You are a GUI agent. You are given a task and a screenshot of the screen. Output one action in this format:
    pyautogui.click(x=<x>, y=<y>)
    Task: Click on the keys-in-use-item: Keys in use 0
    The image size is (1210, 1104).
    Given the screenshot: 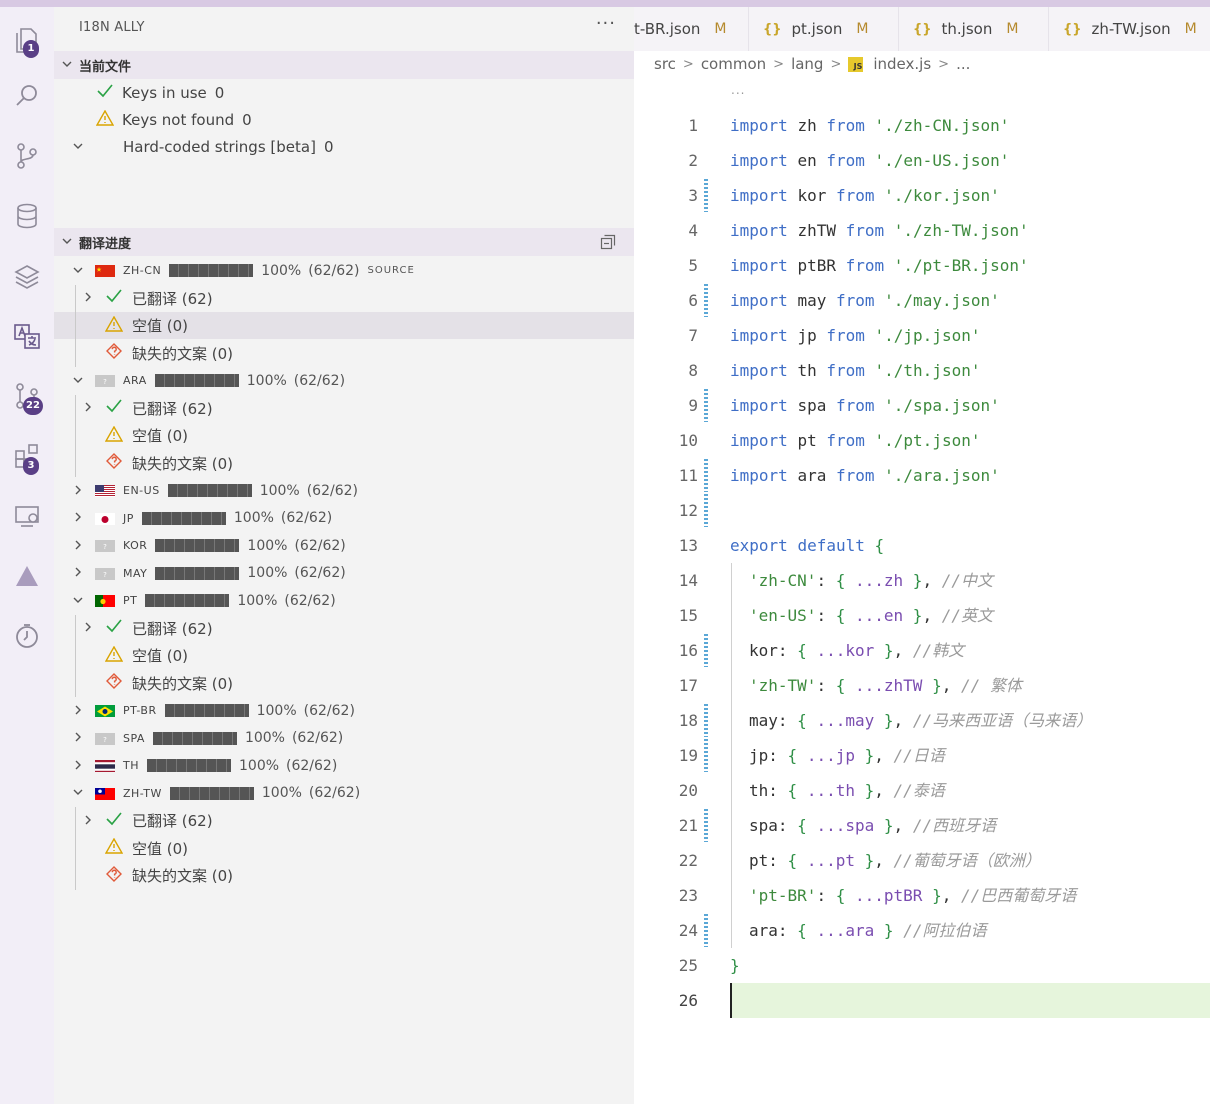 What is the action you would take?
    pyautogui.click(x=344, y=92)
    